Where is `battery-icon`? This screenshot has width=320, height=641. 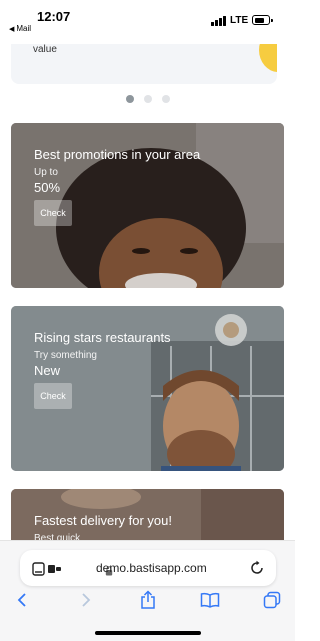
battery-icon is located at coordinates (262, 20).